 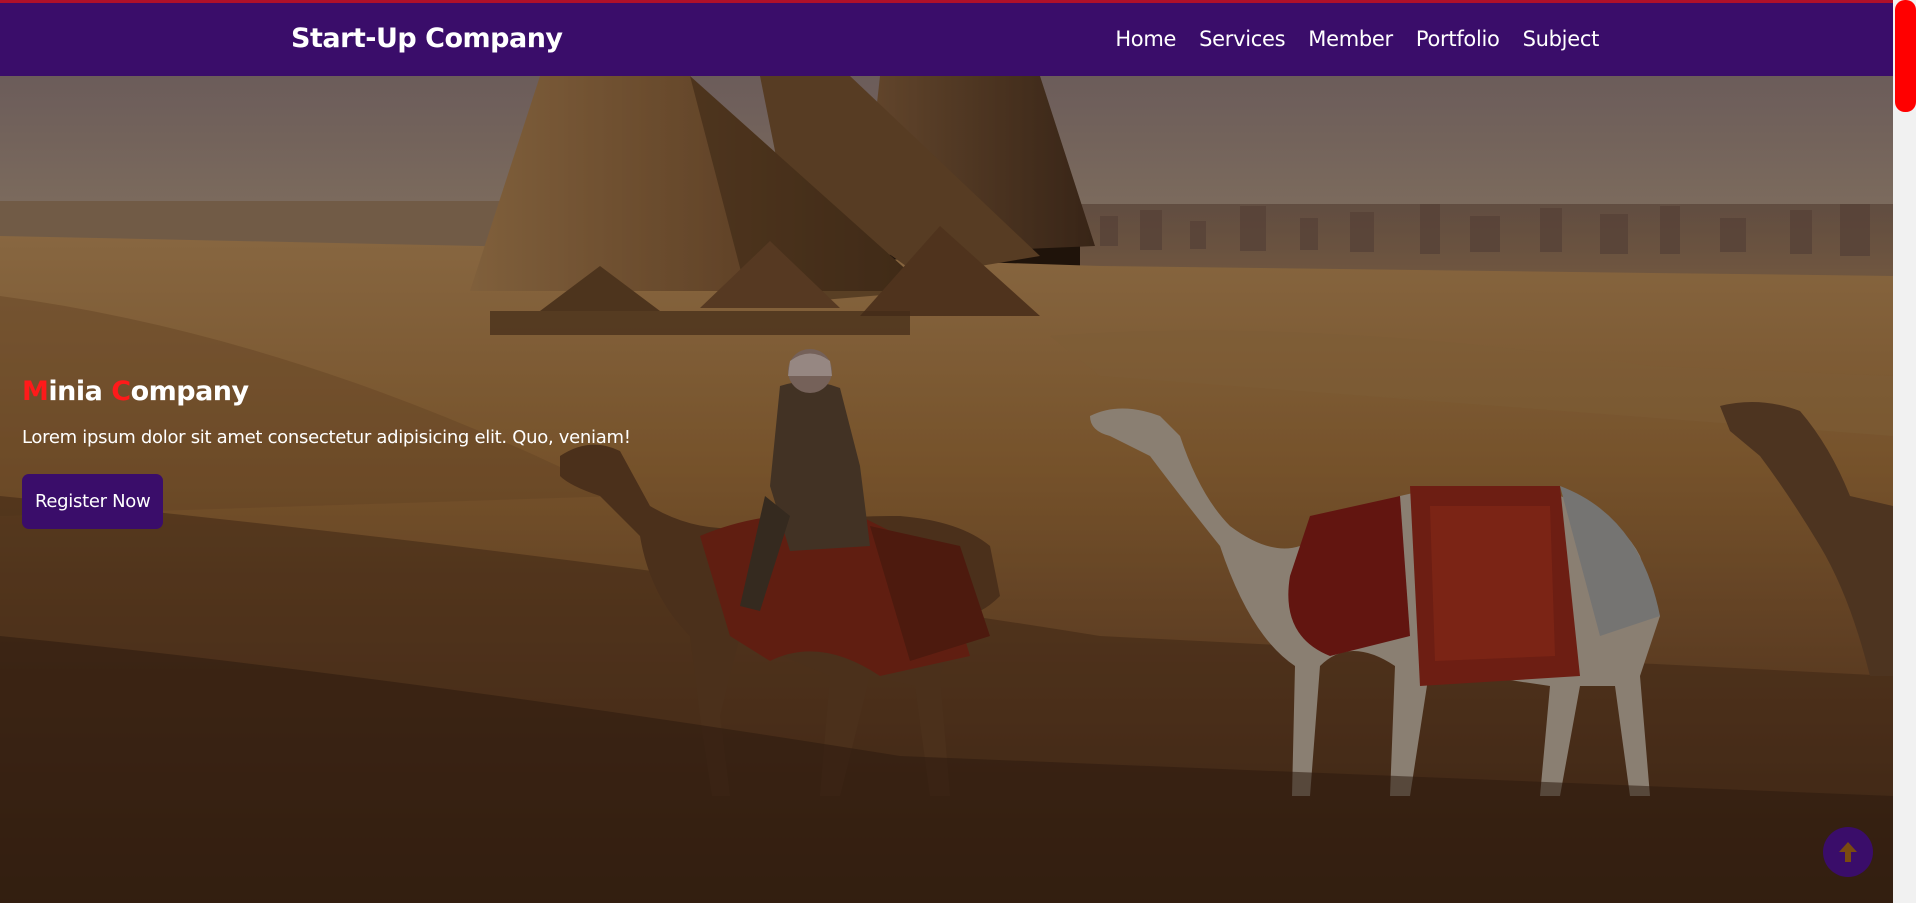 I want to click on nav-link-member: Member, so click(x=1350, y=39).